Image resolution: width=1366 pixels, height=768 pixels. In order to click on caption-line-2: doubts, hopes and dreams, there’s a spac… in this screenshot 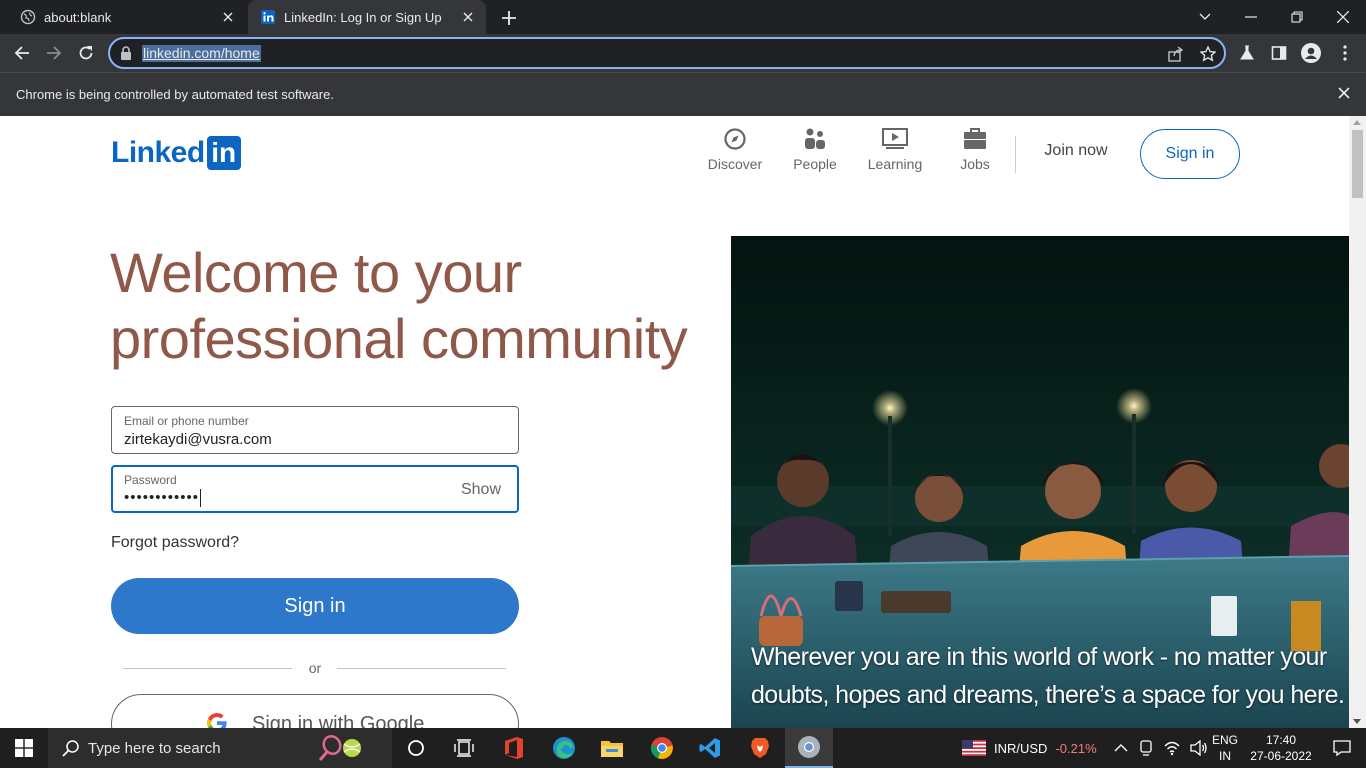, I will do `click(1048, 695)`.